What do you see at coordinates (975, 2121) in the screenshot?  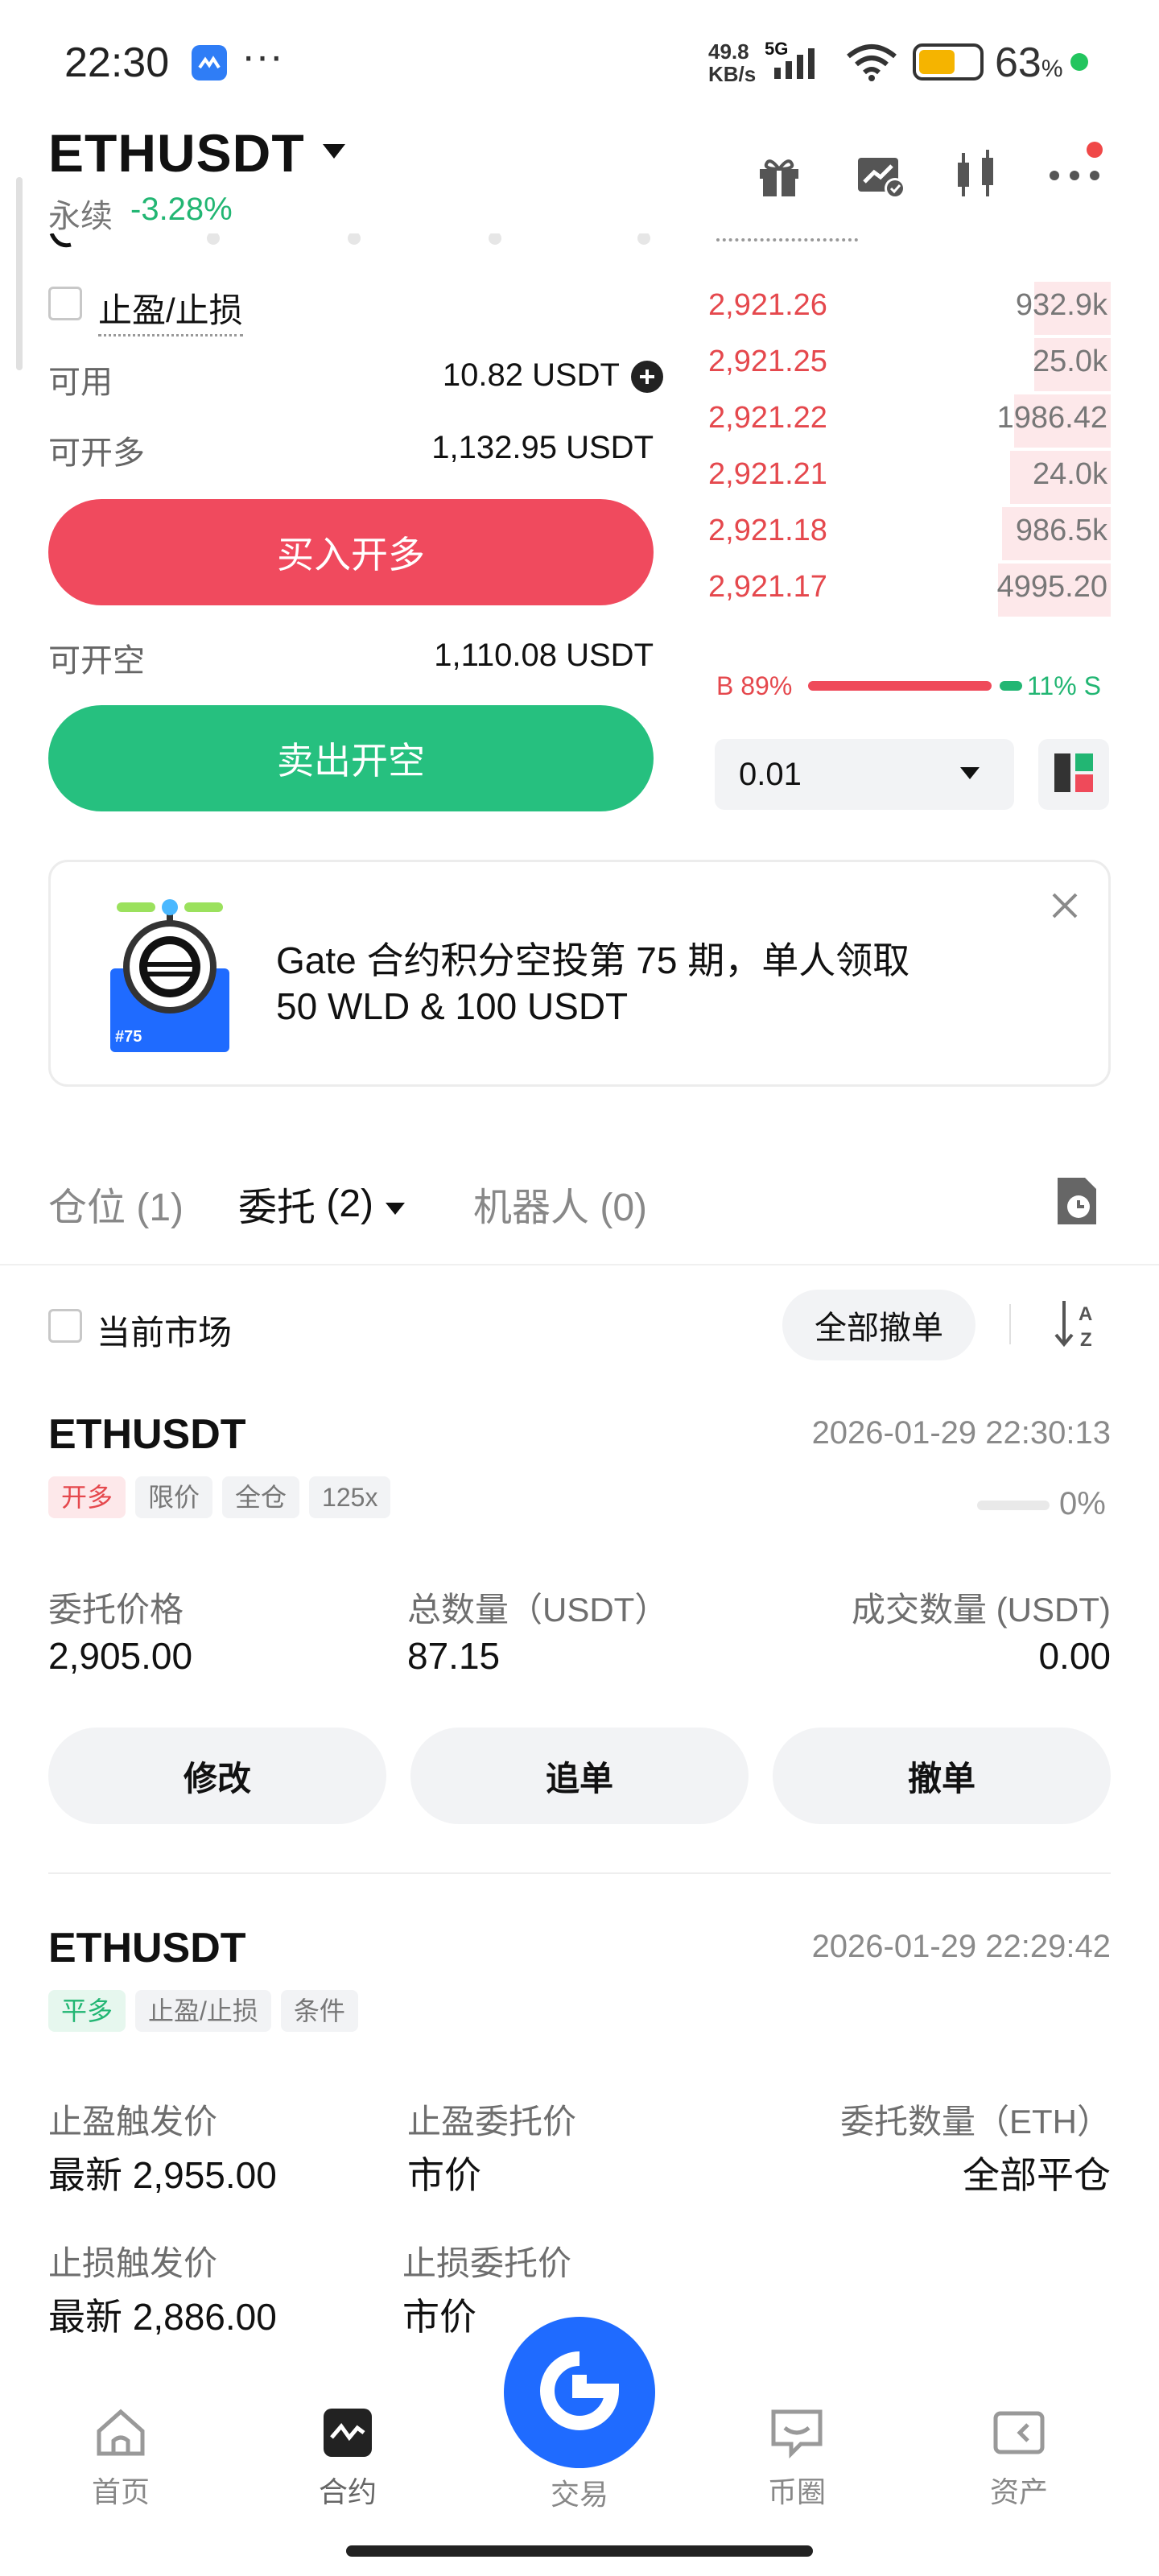 I see `order-qty-label: 委托数量（ETH）` at bounding box center [975, 2121].